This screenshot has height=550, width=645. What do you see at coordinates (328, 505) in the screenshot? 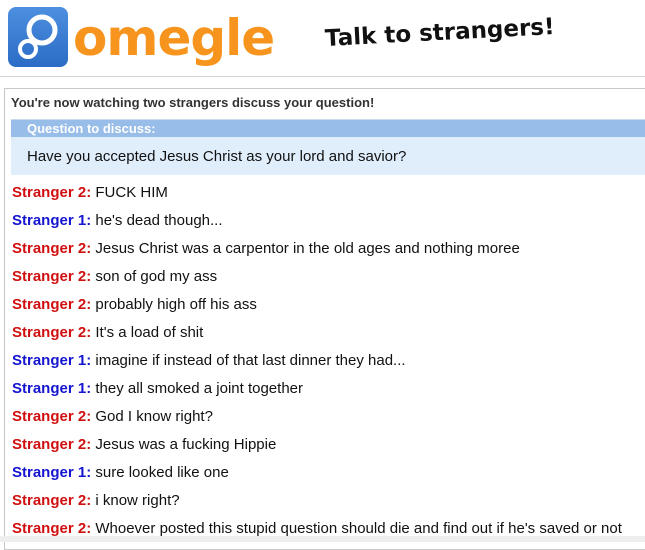
I see `chat-message: Stranger 2: i know right?` at bounding box center [328, 505].